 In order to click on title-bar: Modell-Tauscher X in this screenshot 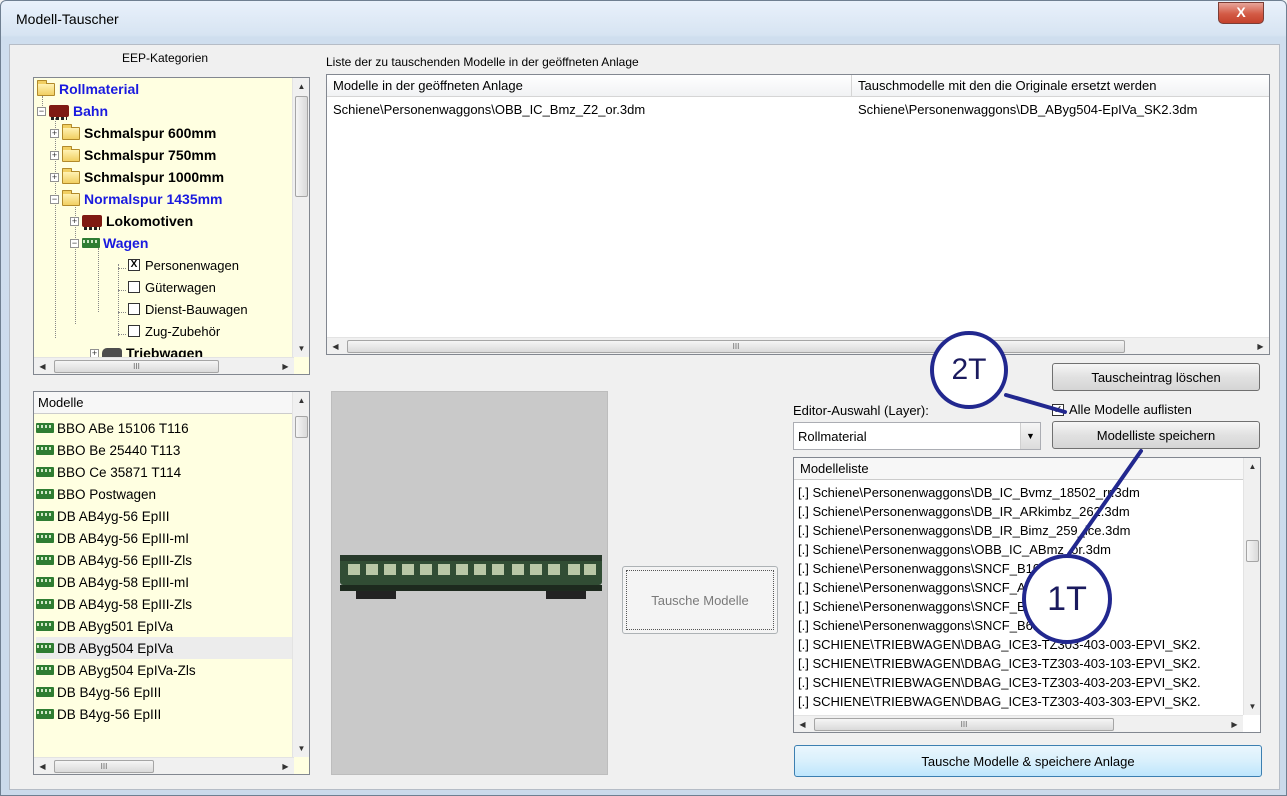, I will do `click(643, 19)`.